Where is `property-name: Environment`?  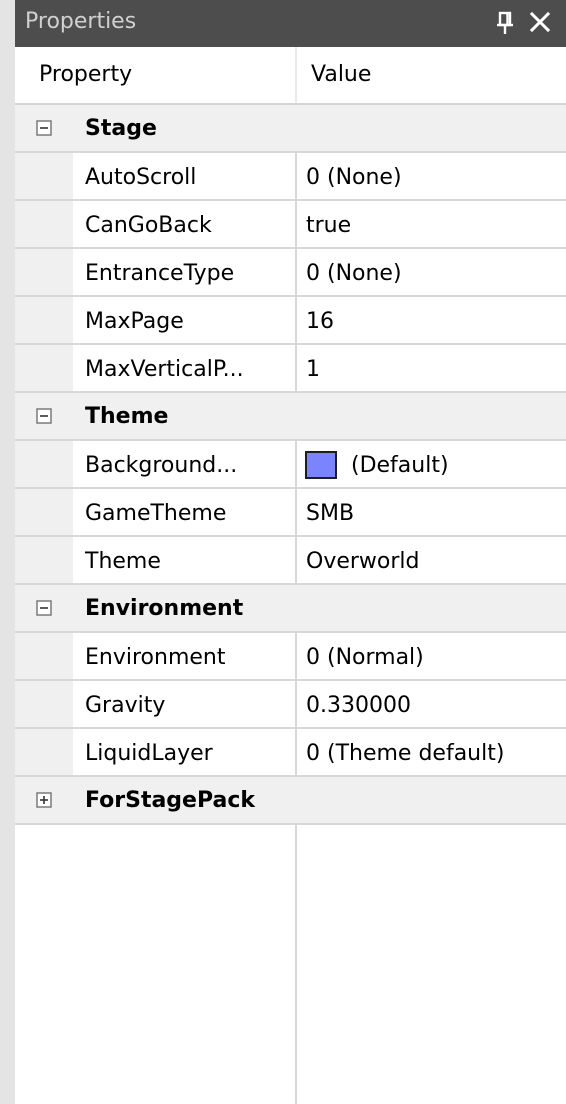
property-name: Environment is located at coordinates (155, 657).